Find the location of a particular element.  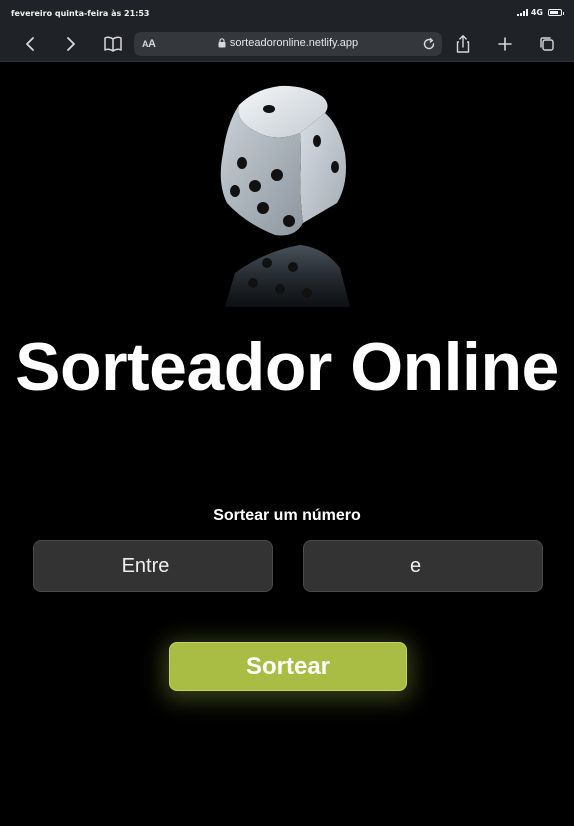

share-button is located at coordinates (463, 44).